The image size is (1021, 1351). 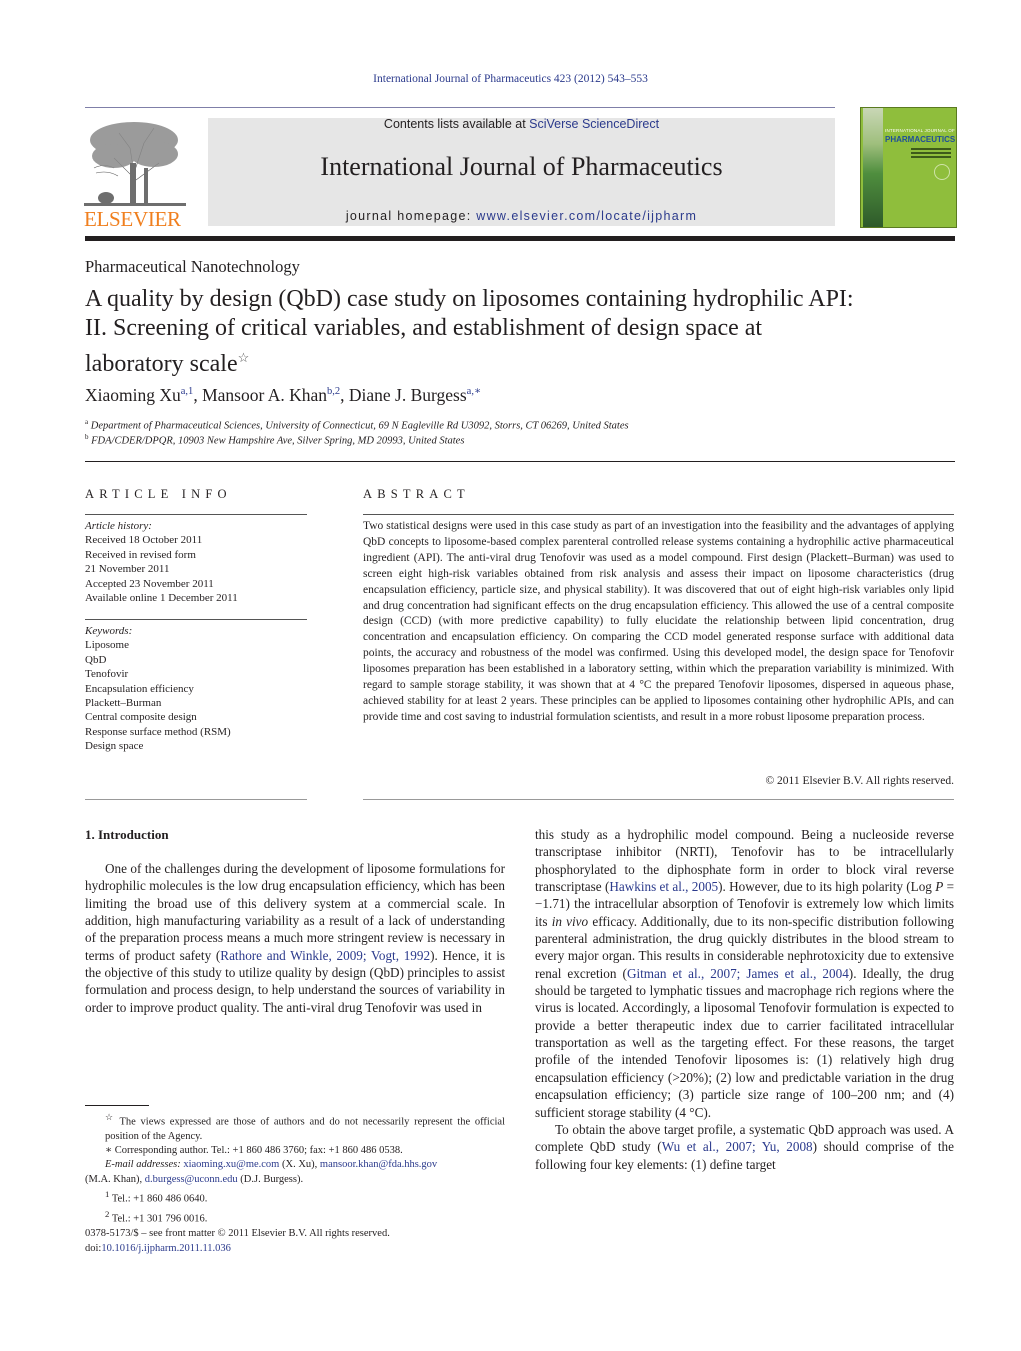 What do you see at coordinates (264, 395) in the screenshot?
I see `author-name: Mansoor A. Khan` at bounding box center [264, 395].